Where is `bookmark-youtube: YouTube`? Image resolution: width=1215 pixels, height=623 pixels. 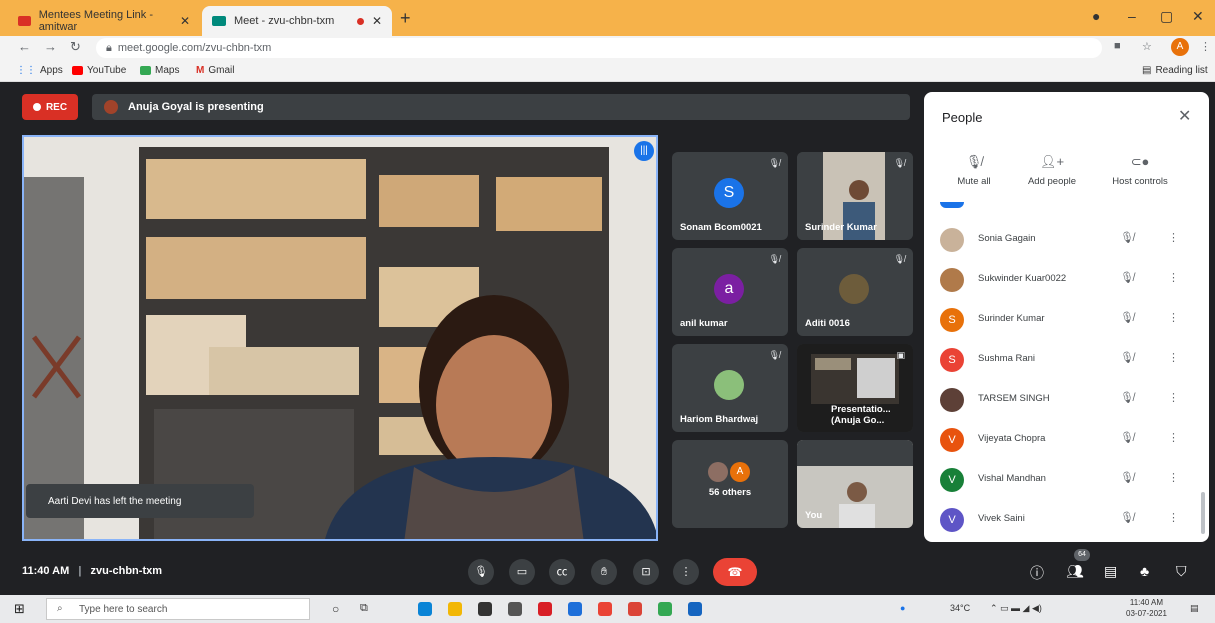 bookmark-youtube: YouTube is located at coordinates (99, 70).